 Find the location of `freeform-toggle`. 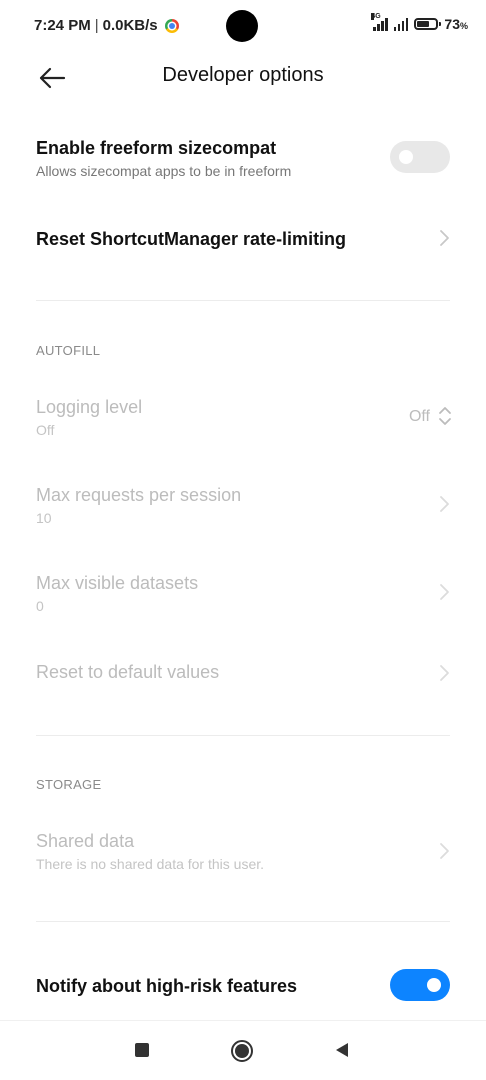

freeform-toggle is located at coordinates (420, 157).